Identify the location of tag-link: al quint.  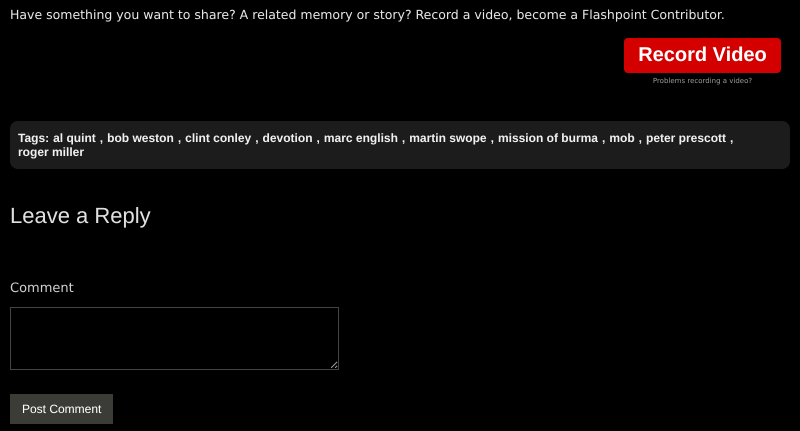
(74, 138).